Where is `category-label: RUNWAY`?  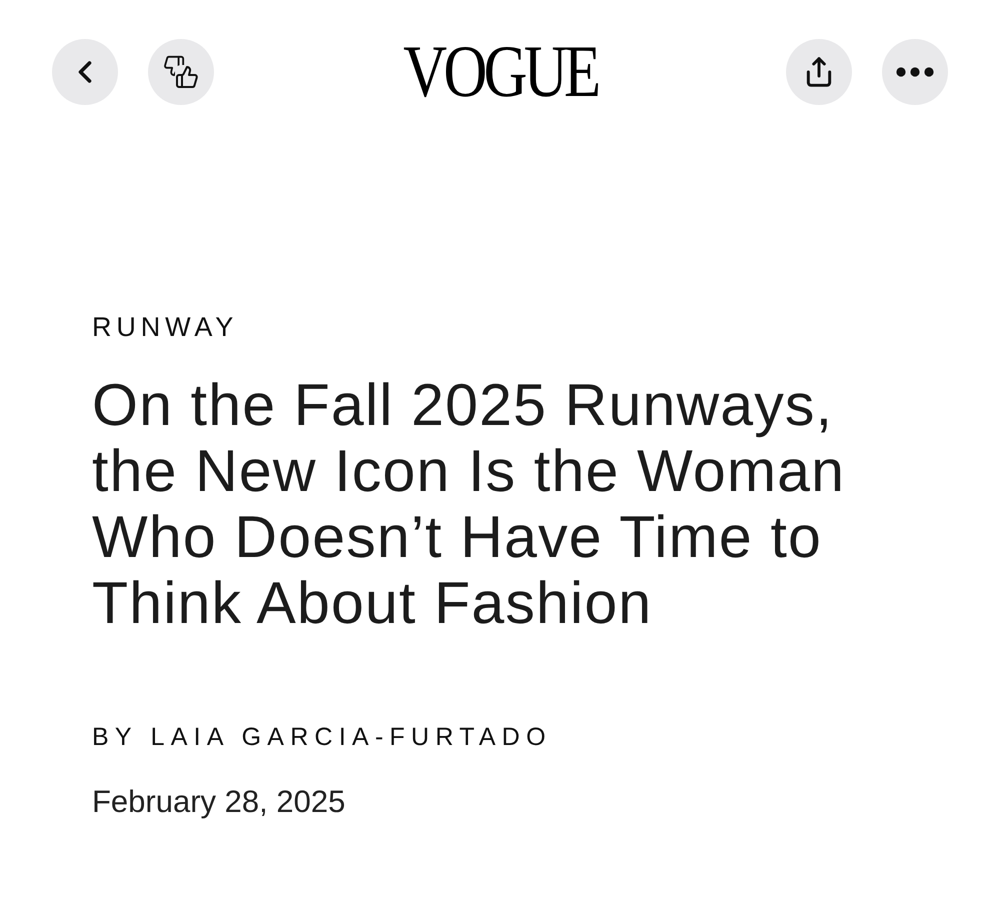 category-label: RUNWAY is located at coordinates (165, 327).